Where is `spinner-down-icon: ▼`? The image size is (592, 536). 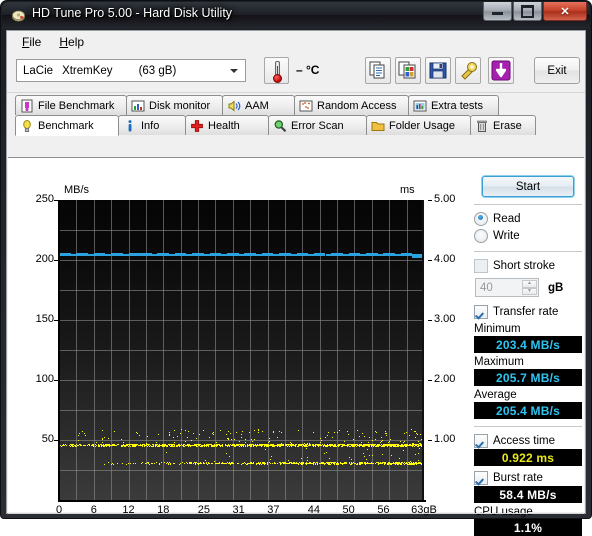 spinner-down-icon: ▼ is located at coordinates (529, 291).